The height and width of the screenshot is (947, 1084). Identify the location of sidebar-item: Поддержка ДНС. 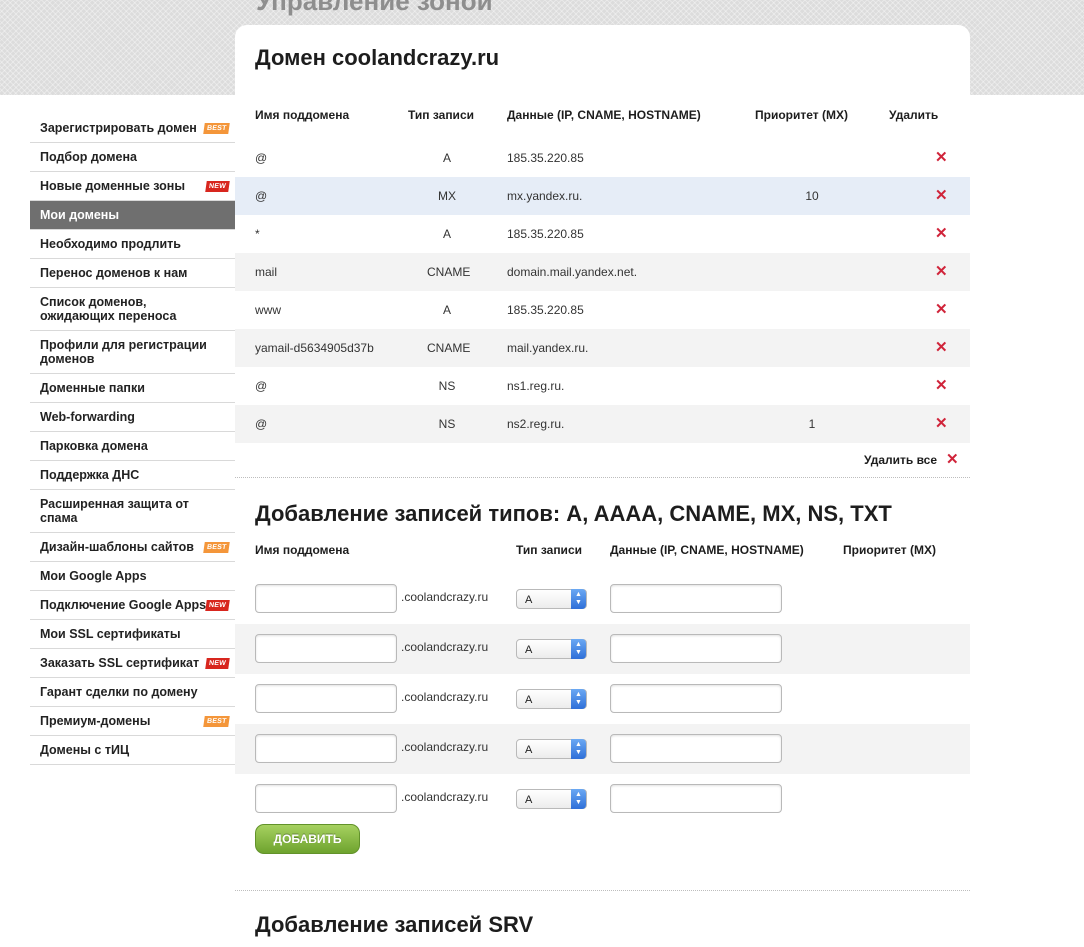
(132, 475).